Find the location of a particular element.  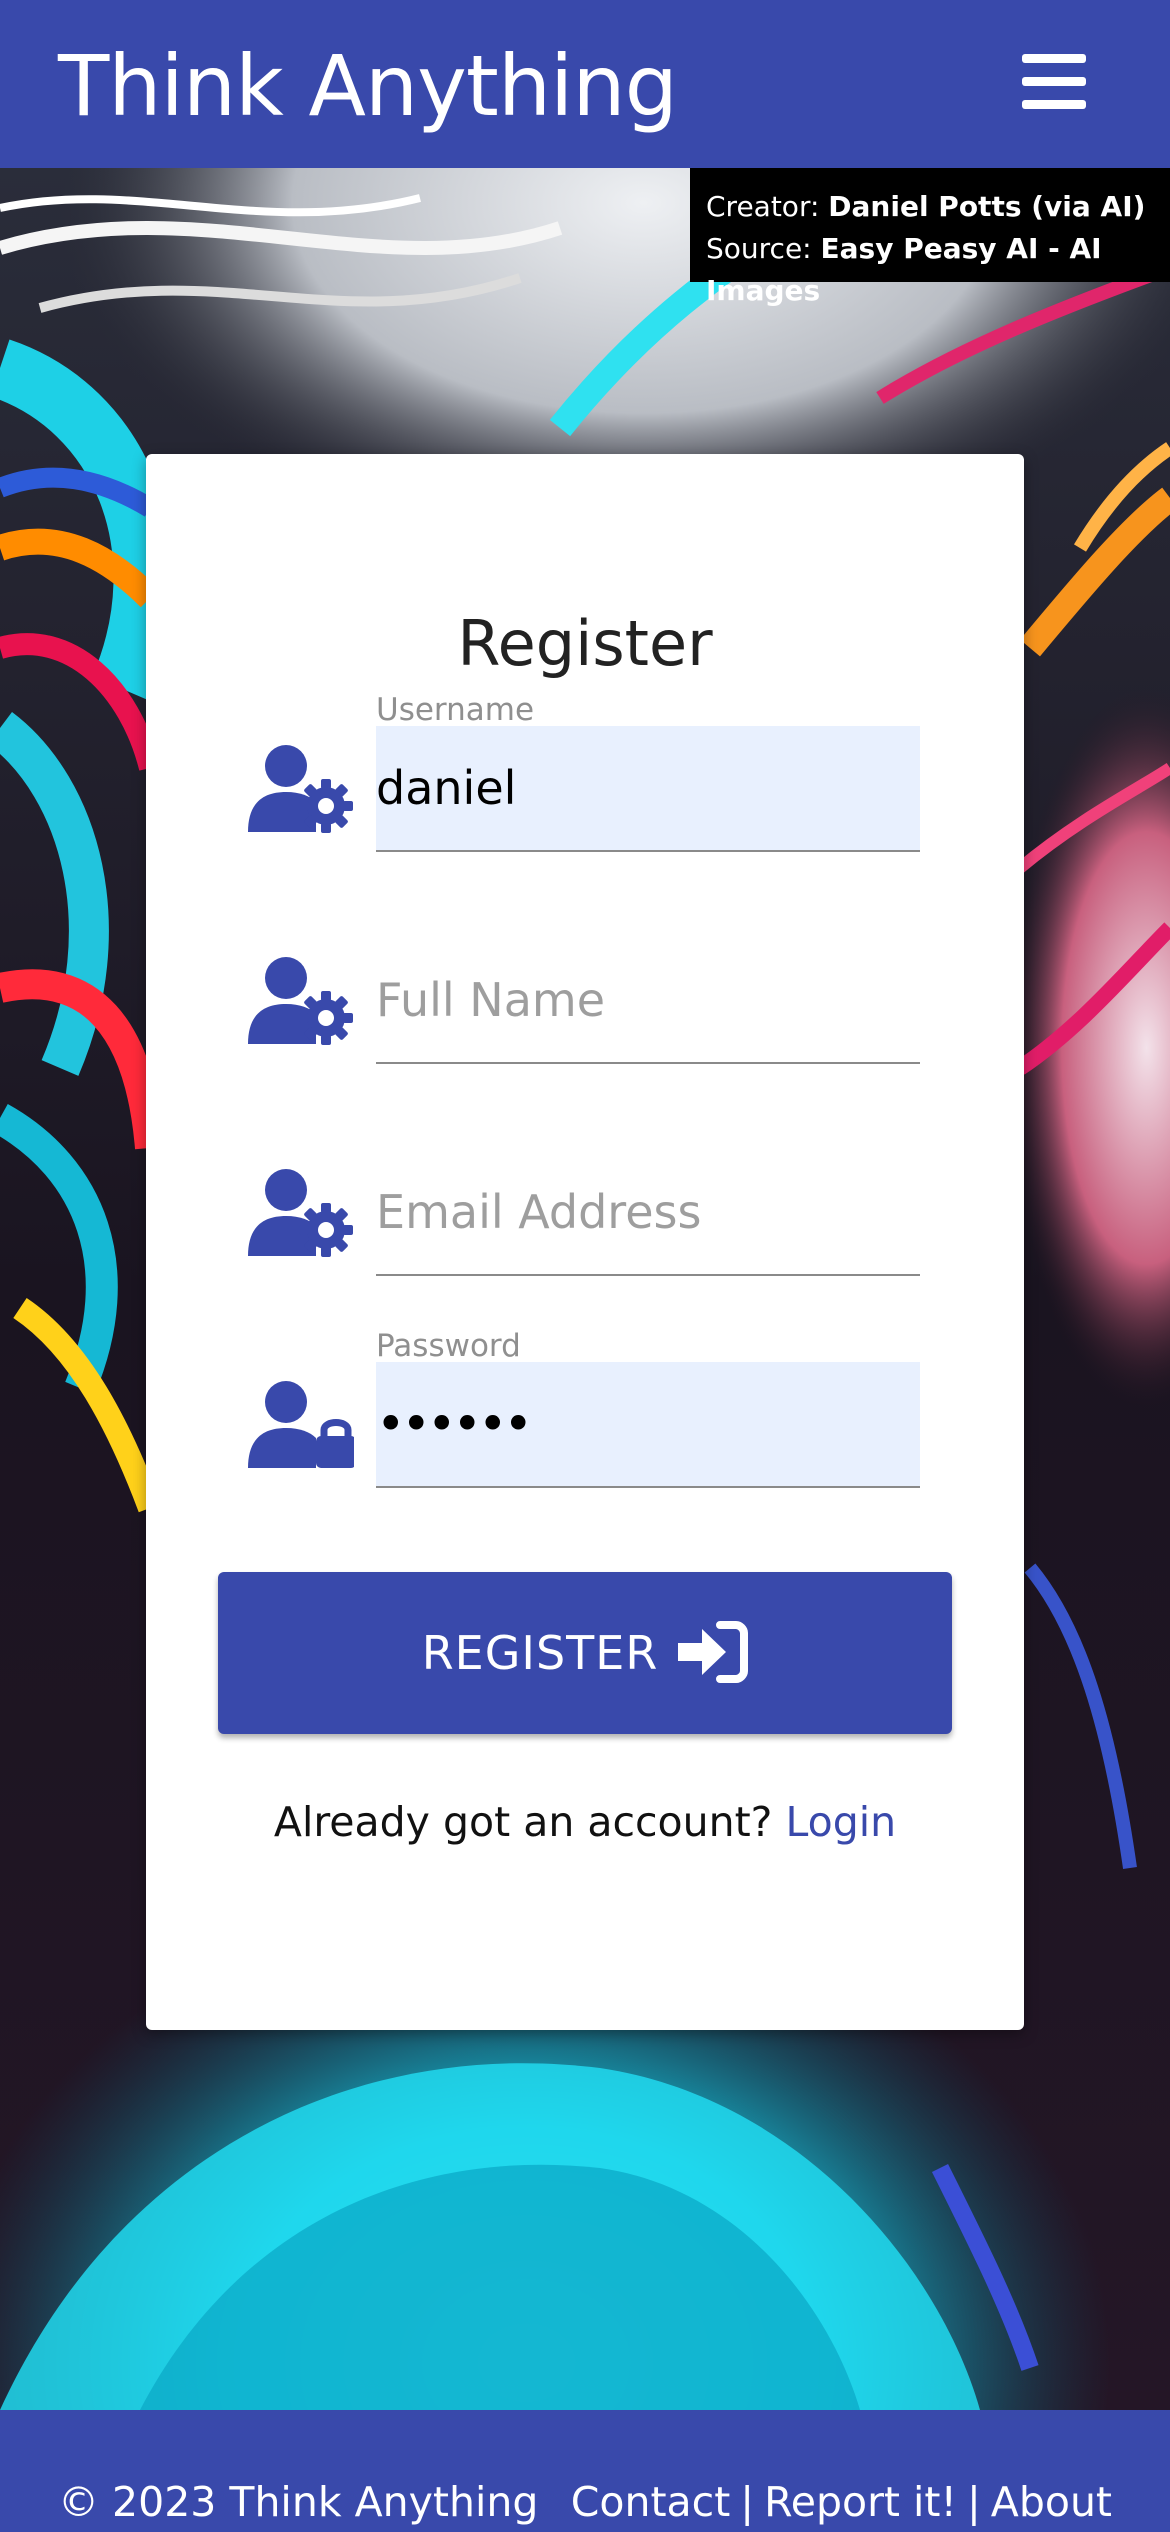

copyright-text: © 2023 Think Anything is located at coordinates (298, 2502).